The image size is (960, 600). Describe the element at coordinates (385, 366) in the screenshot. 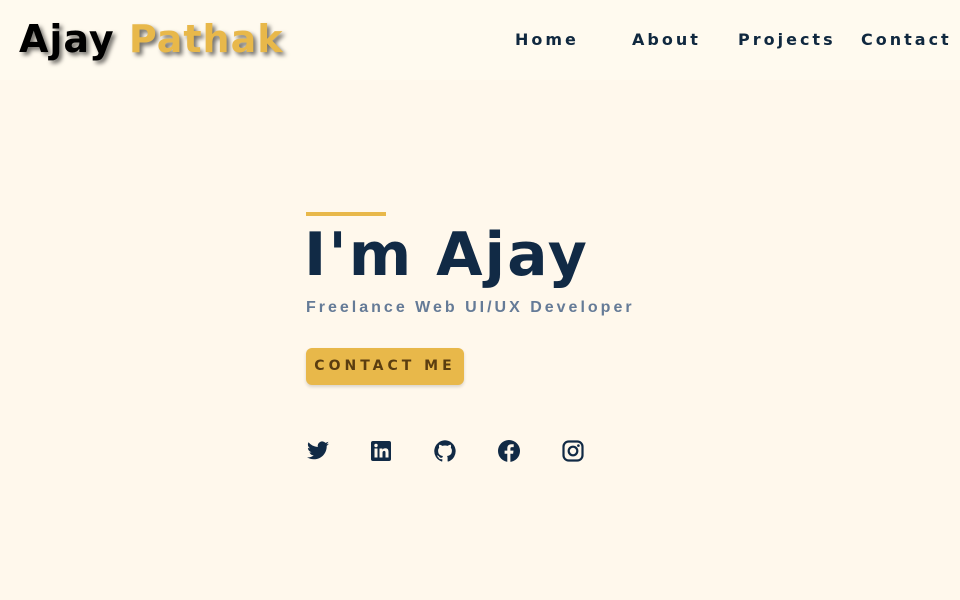

I see `contact-me-button: CONTACT ME` at that location.